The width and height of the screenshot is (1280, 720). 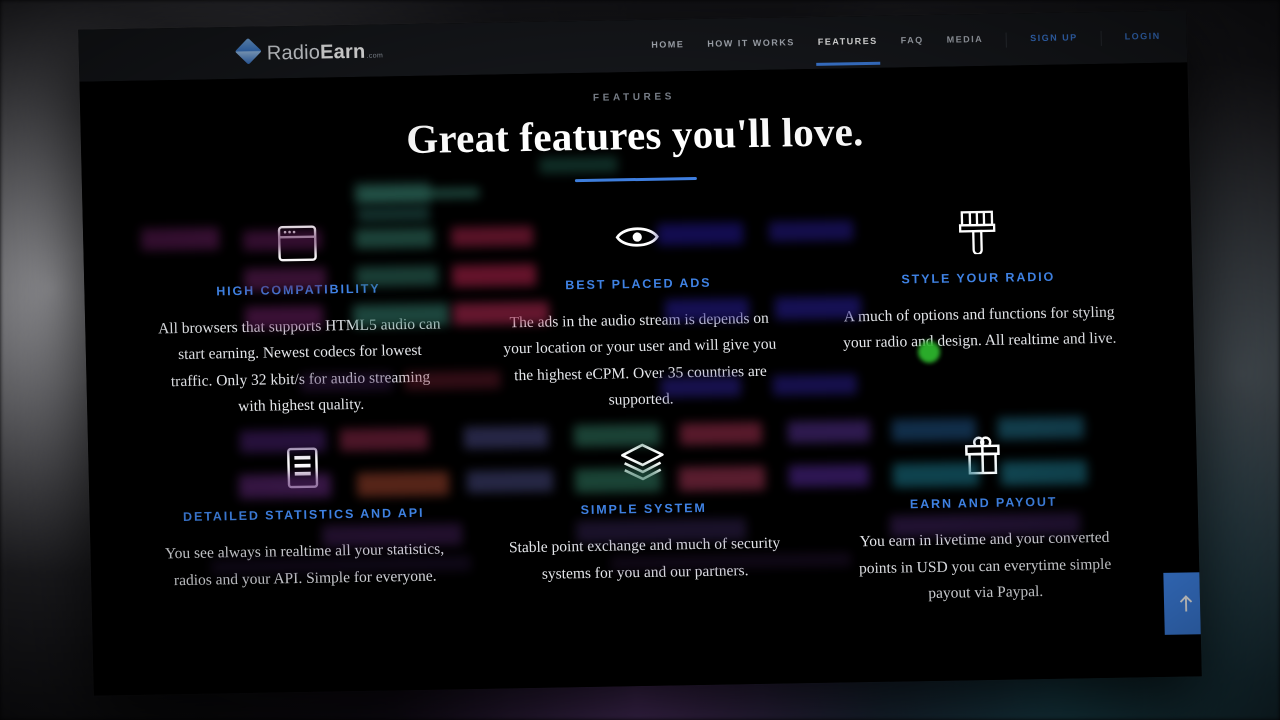 What do you see at coordinates (1186, 603) in the screenshot?
I see `arrow-up-icon` at bounding box center [1186, 603].